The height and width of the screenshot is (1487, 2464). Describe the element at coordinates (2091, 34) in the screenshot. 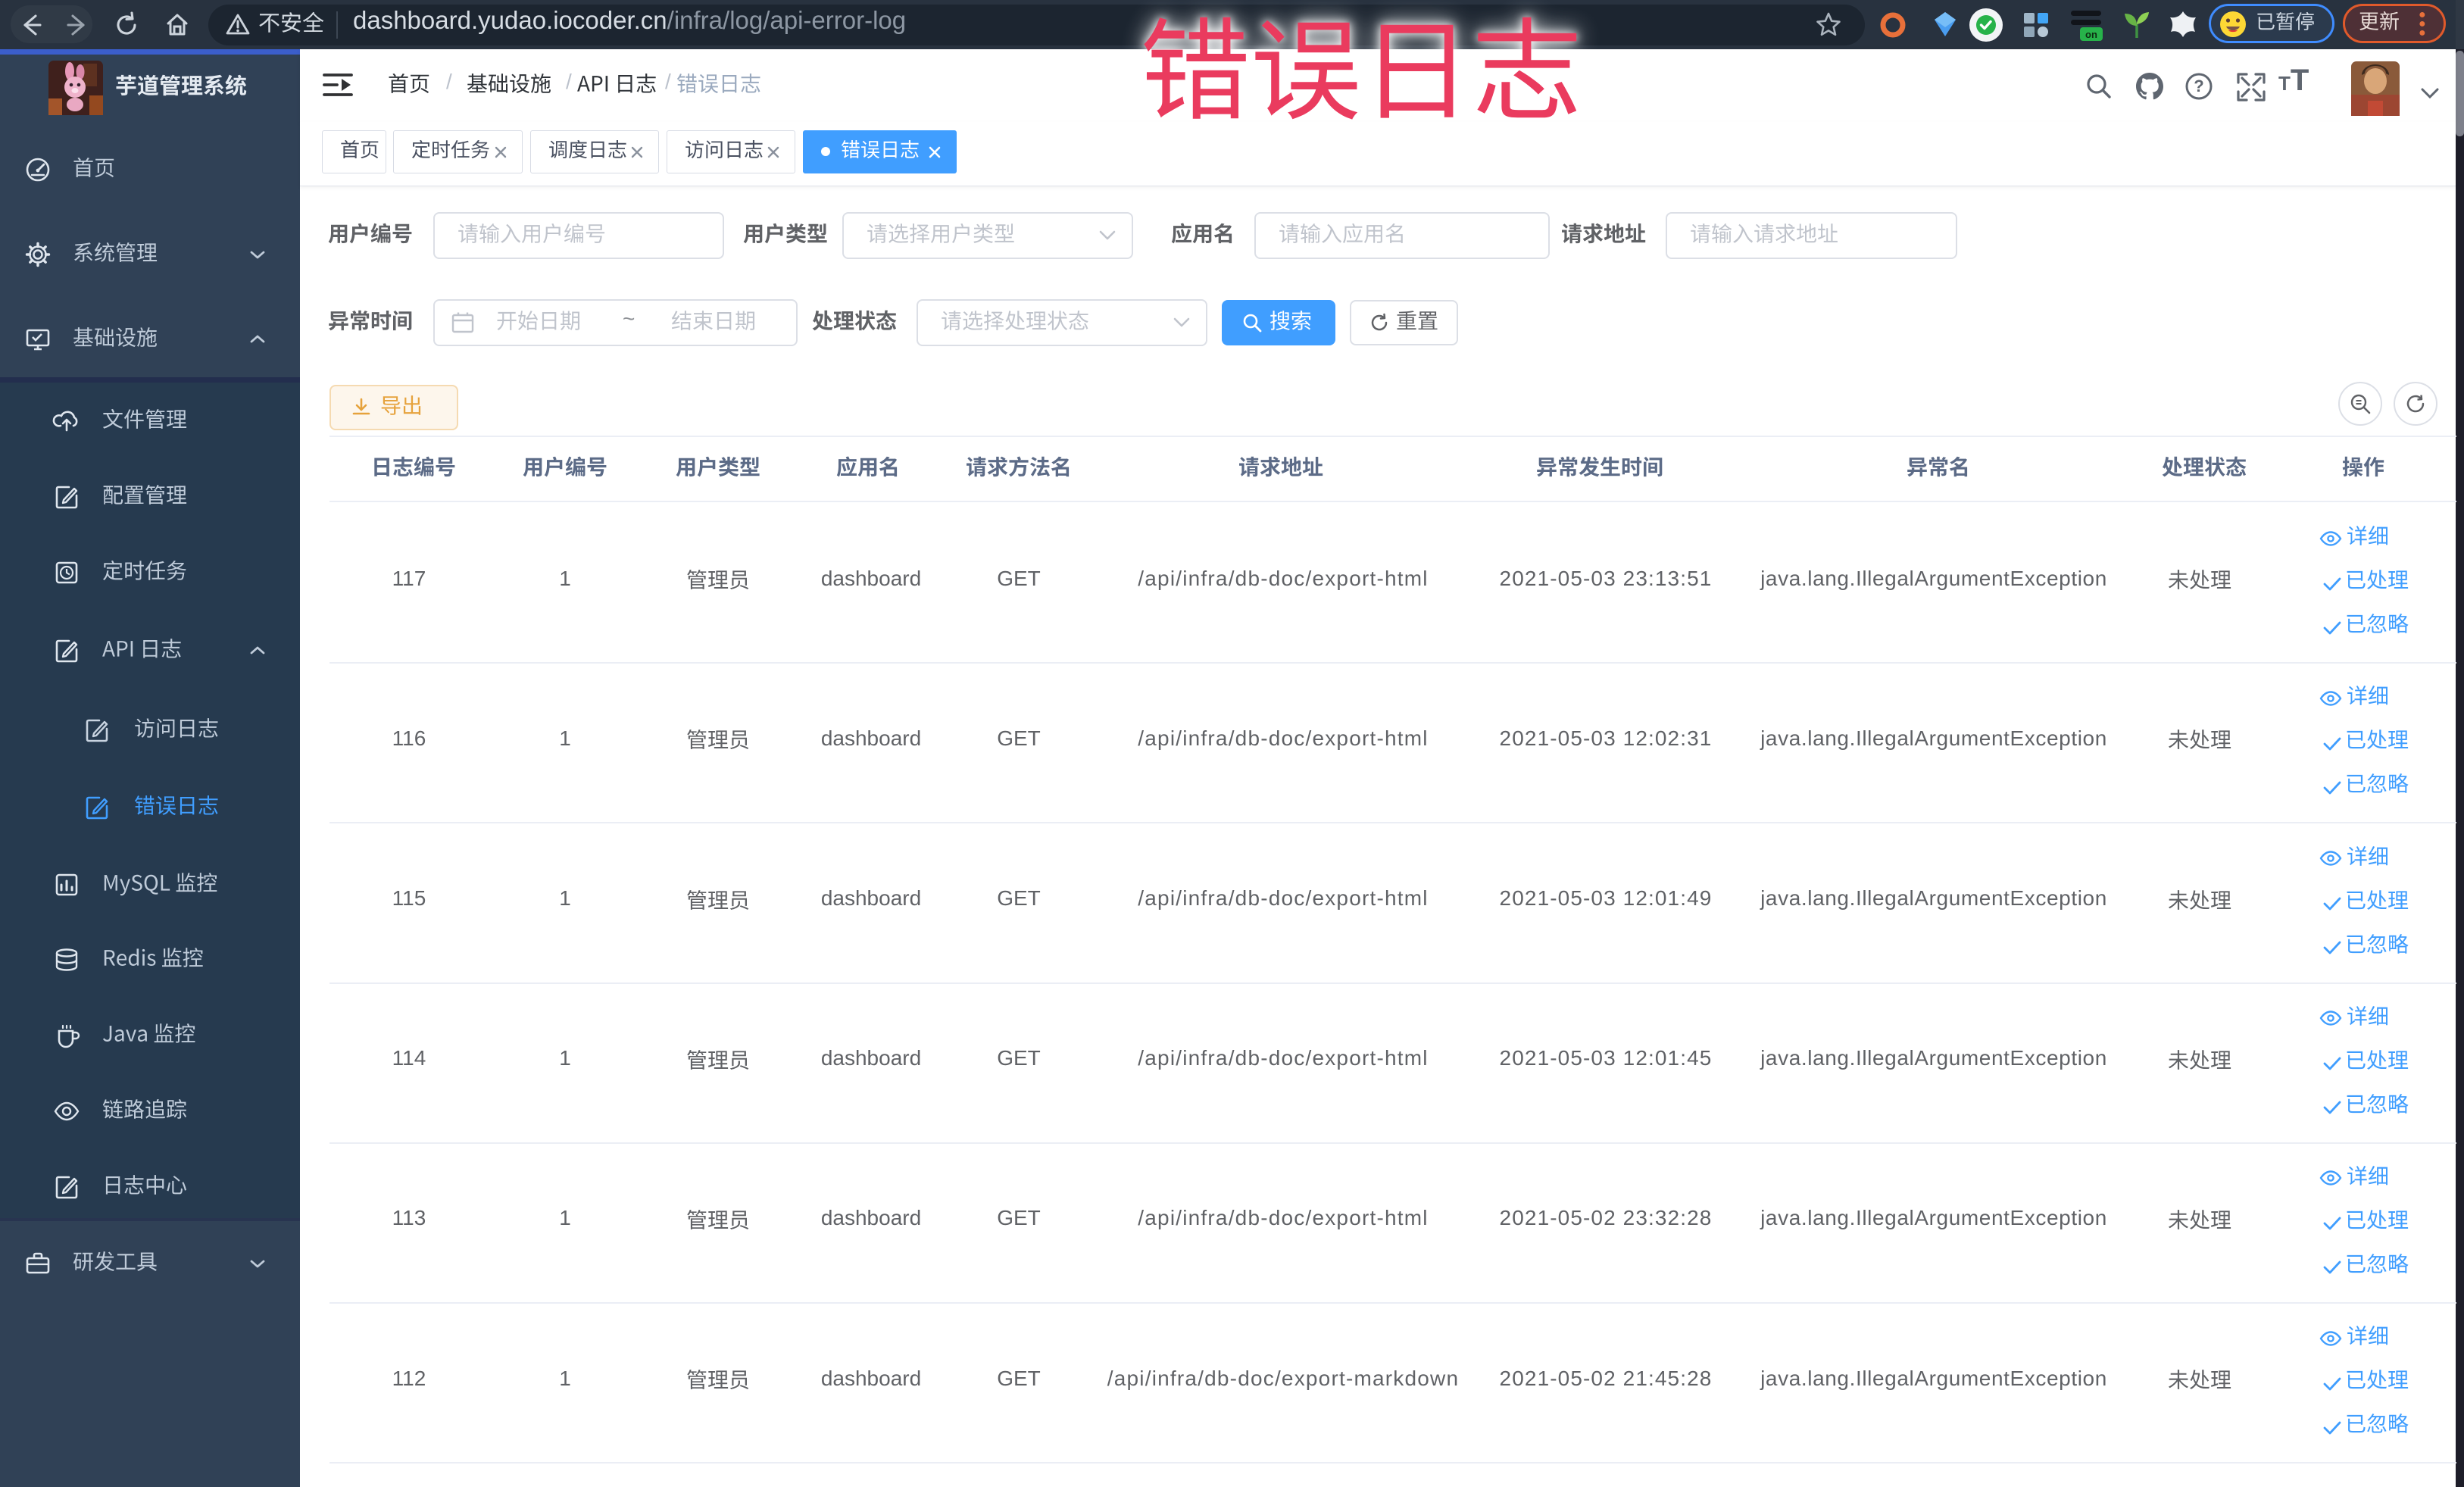

I see `svg-text: on` at that location.